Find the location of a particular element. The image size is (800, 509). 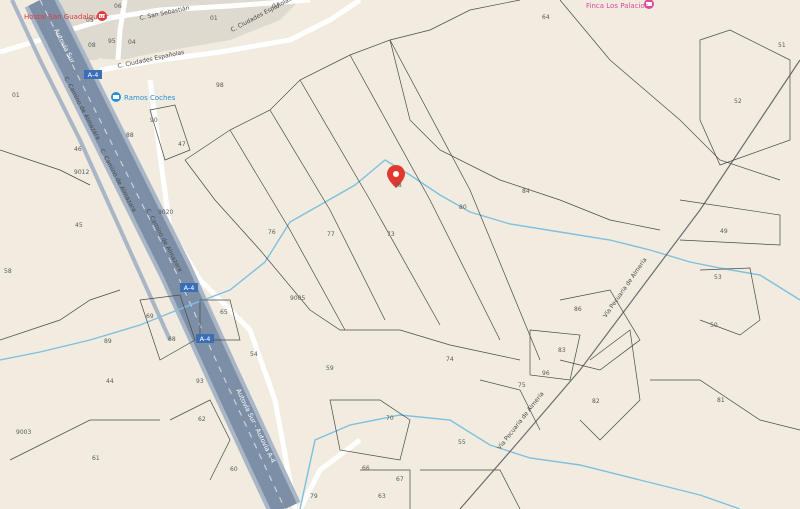

parcel-label: 96 is located at coordinates (546, 373).